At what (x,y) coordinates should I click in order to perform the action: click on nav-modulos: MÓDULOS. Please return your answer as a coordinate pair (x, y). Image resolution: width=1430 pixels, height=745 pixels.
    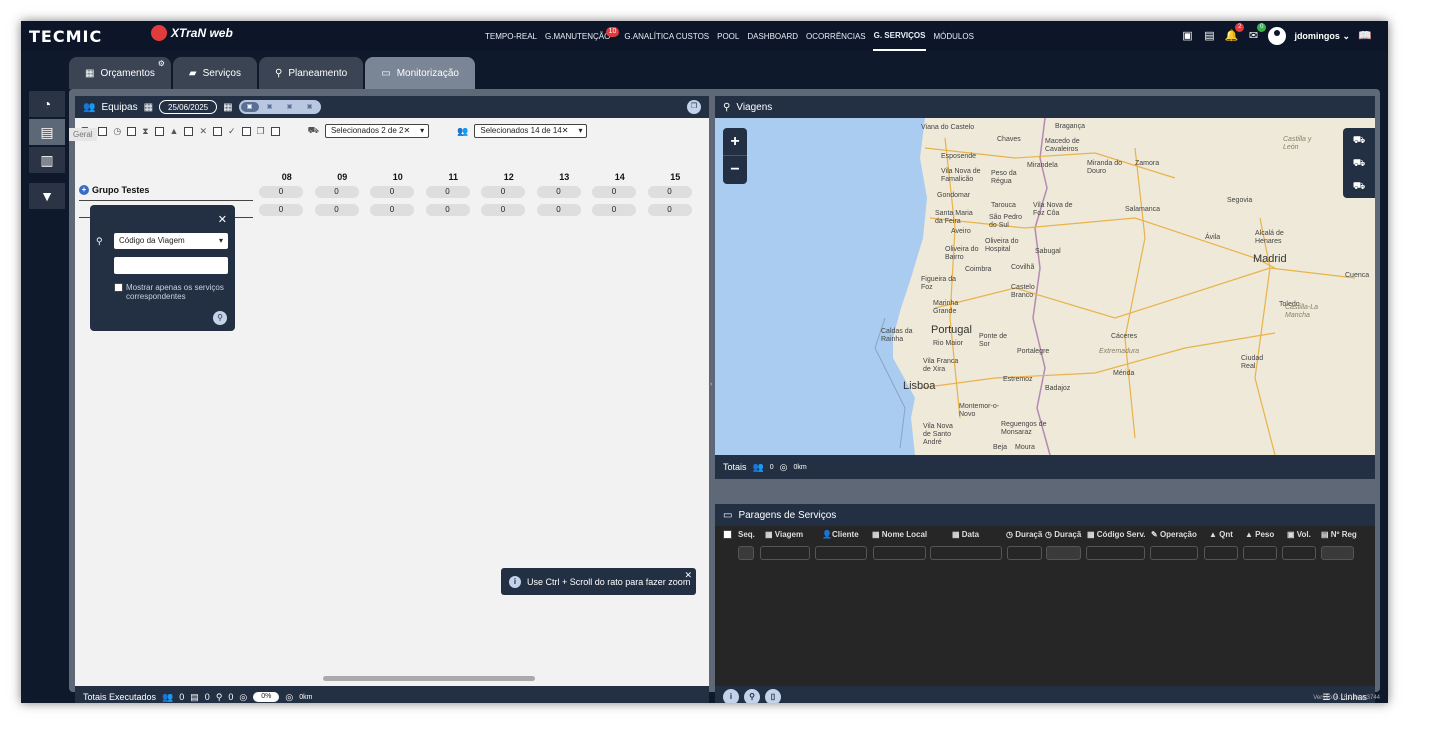
    Looking at the image, I should click on (953, 36).